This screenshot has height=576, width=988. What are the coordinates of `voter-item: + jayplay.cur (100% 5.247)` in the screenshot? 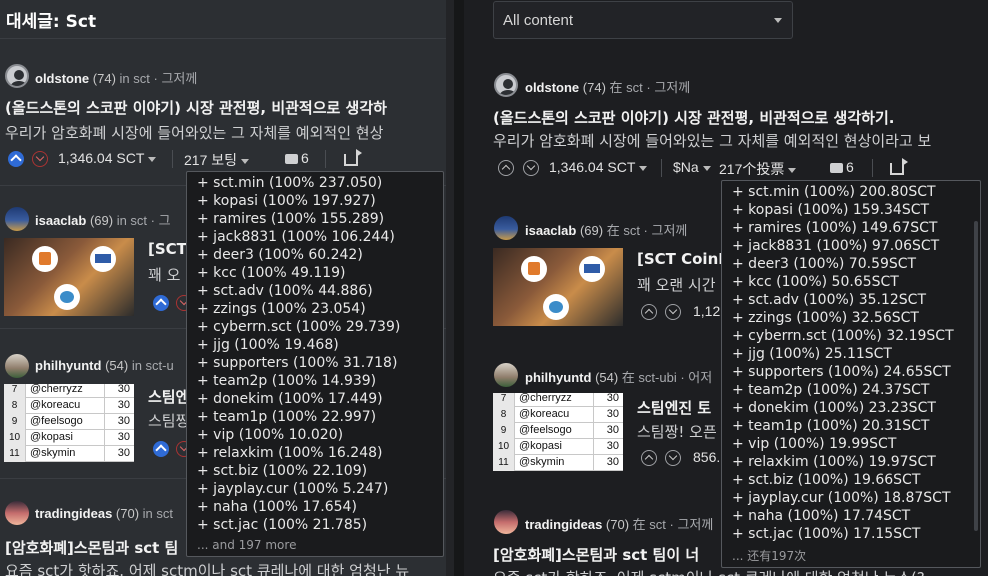 It's located at (292, 489).